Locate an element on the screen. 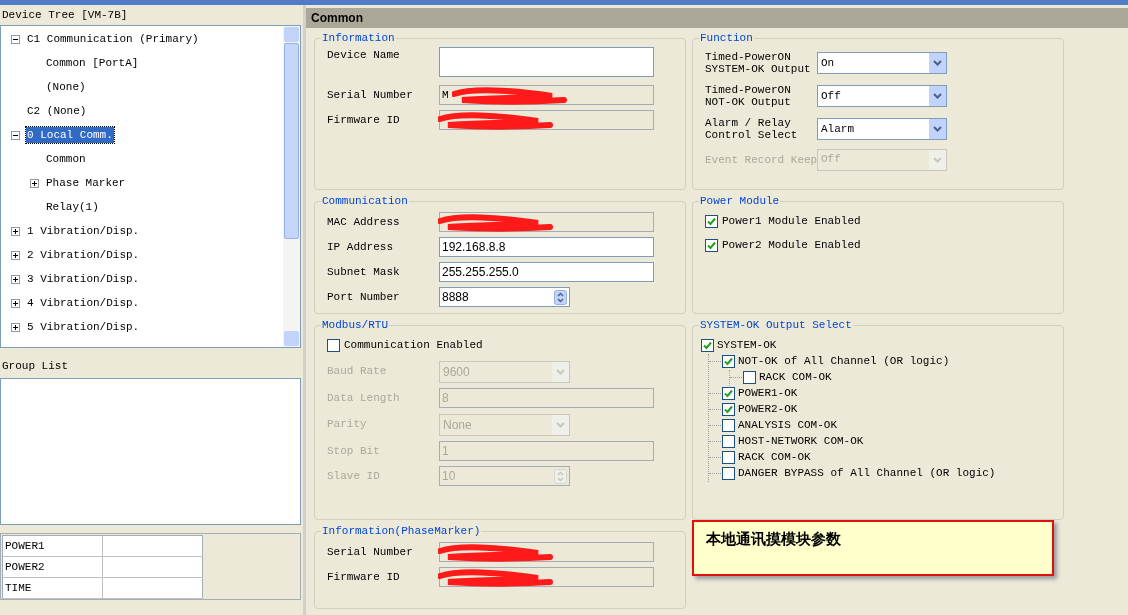 The image size is (1128, 615). field-label: IP Address is located at coordinates (360, 247).